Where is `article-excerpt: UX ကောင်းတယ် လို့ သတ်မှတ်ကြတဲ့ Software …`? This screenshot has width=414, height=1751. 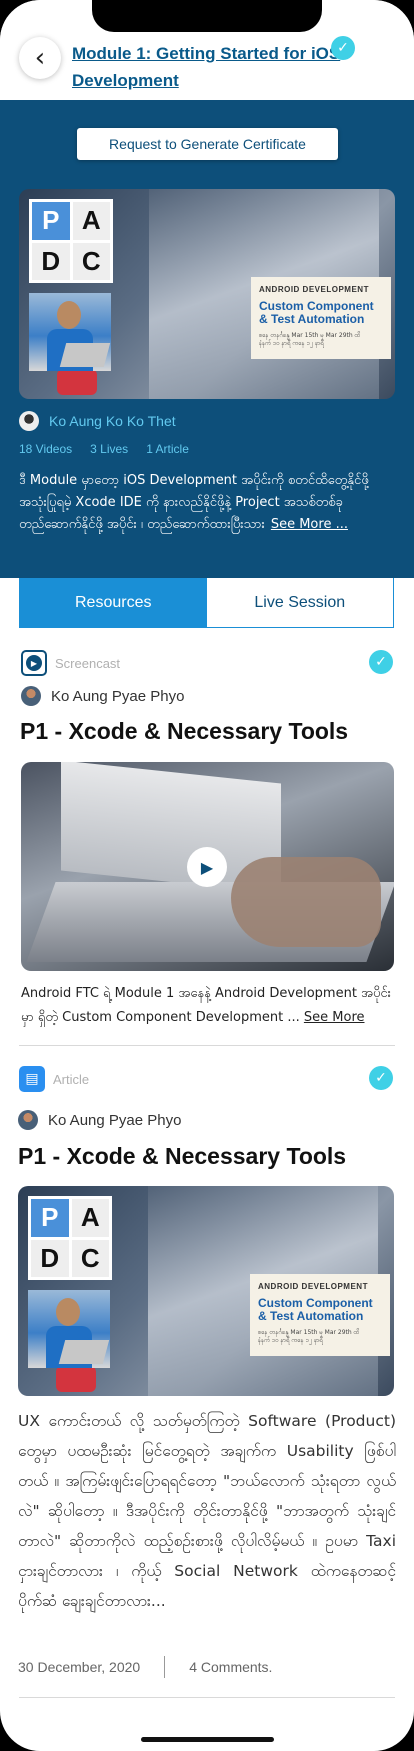 article-excerpt: UX ကောင်းတယ် လို့ သတ်မှတ်ကြတဲ့ Software … is located at coordinates (207, 1511).